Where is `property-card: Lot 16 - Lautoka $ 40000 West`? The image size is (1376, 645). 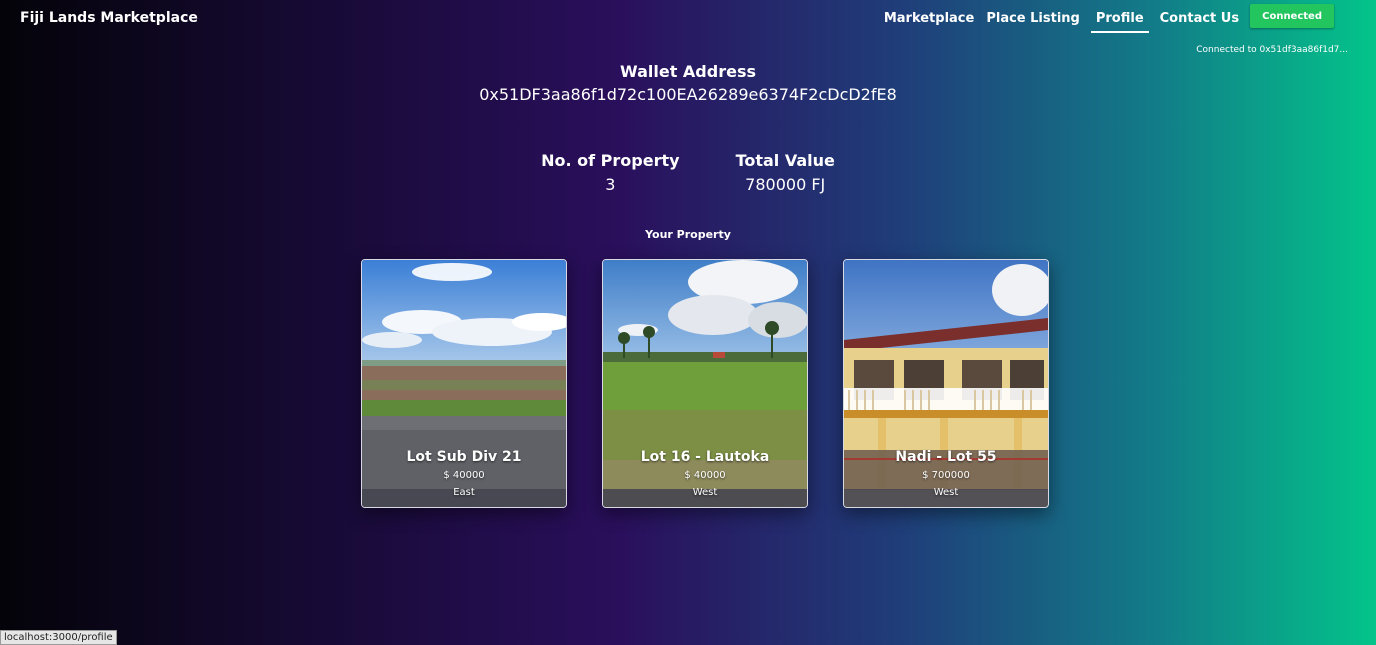
property-card: Lot 16 - Lautoka $ 40000 West is located at coordinates (705, 383).